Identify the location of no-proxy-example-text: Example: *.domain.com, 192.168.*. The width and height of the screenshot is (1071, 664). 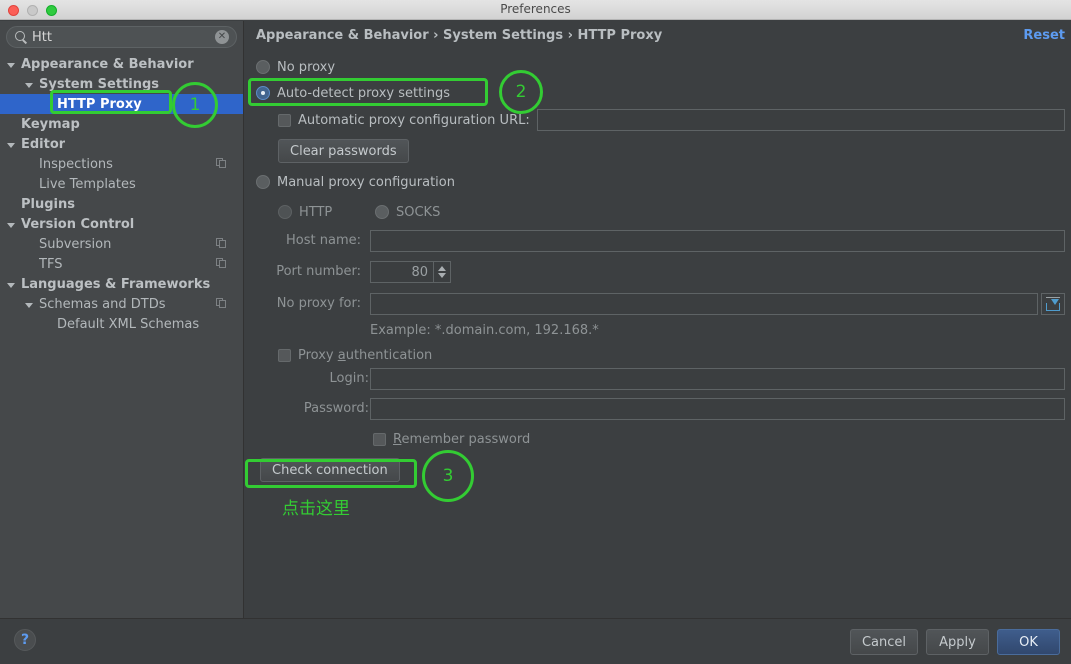
(484, 330).